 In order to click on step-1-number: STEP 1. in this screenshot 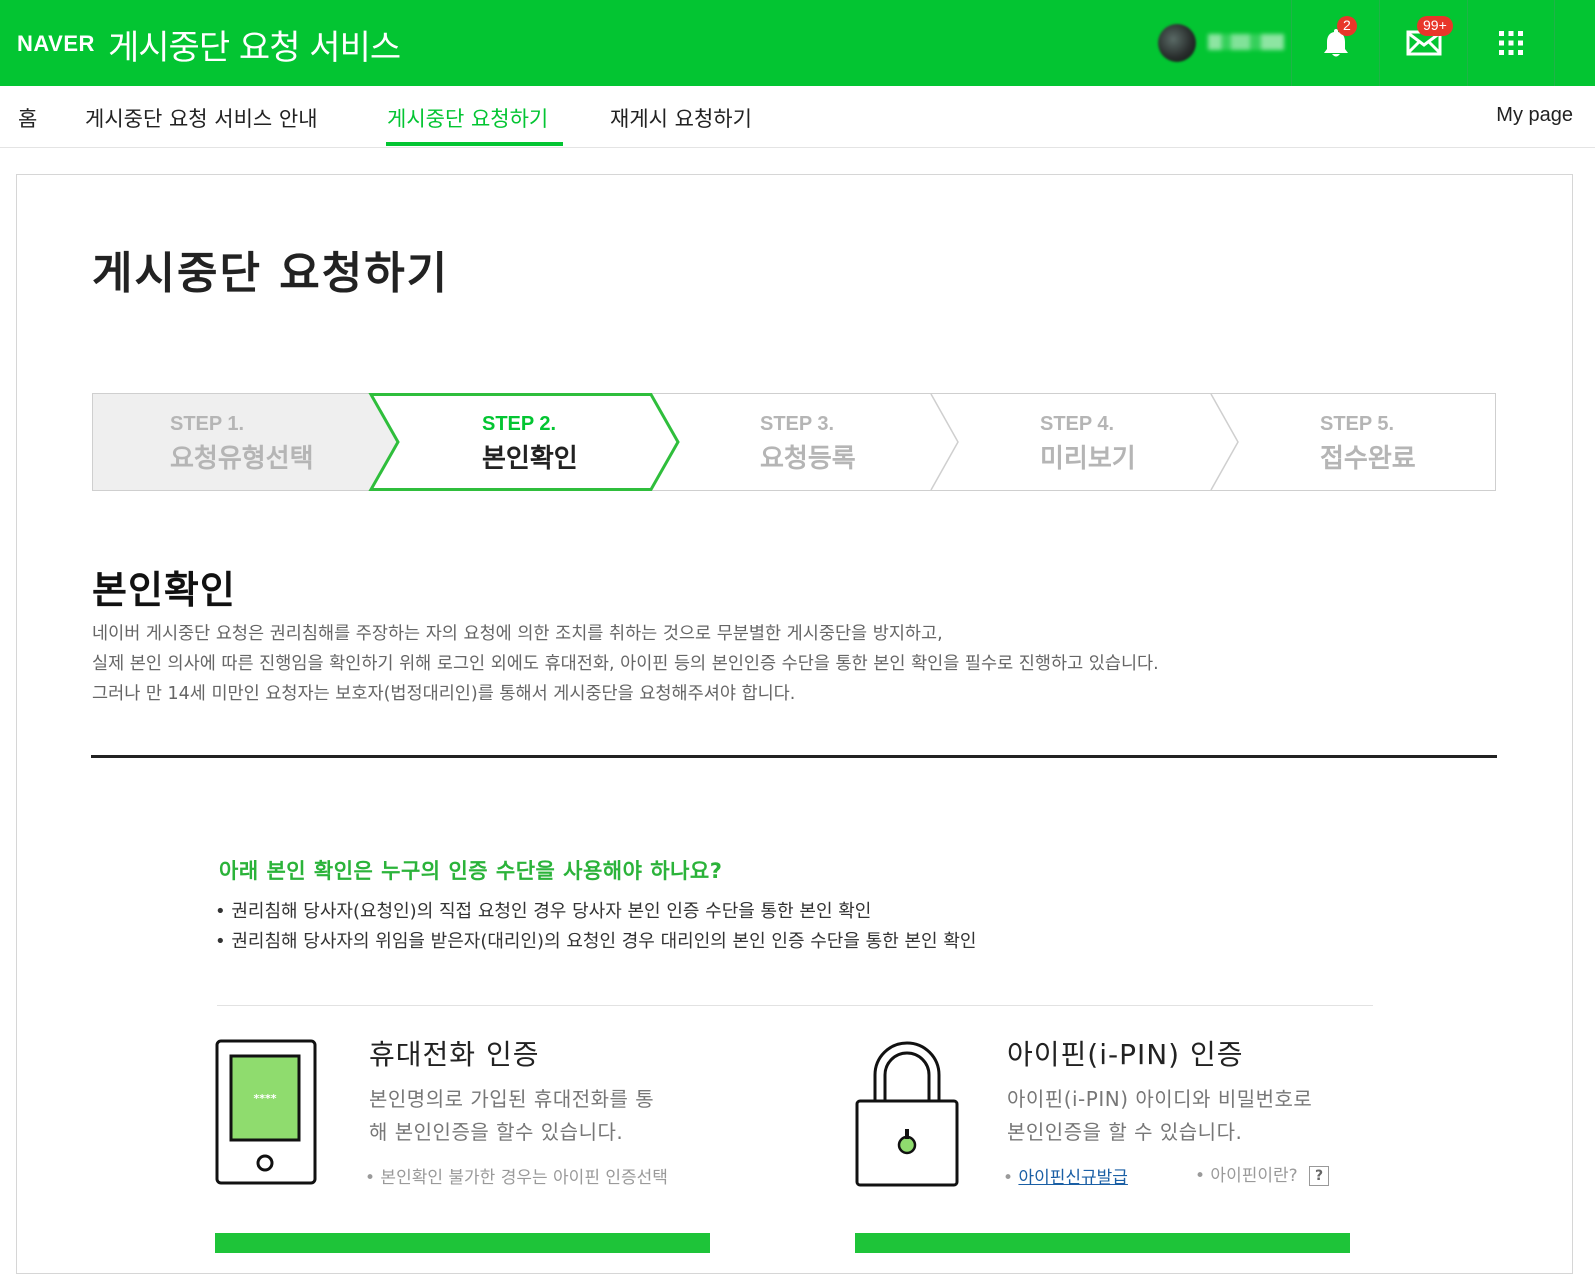, I will do `click(207, 424)`.